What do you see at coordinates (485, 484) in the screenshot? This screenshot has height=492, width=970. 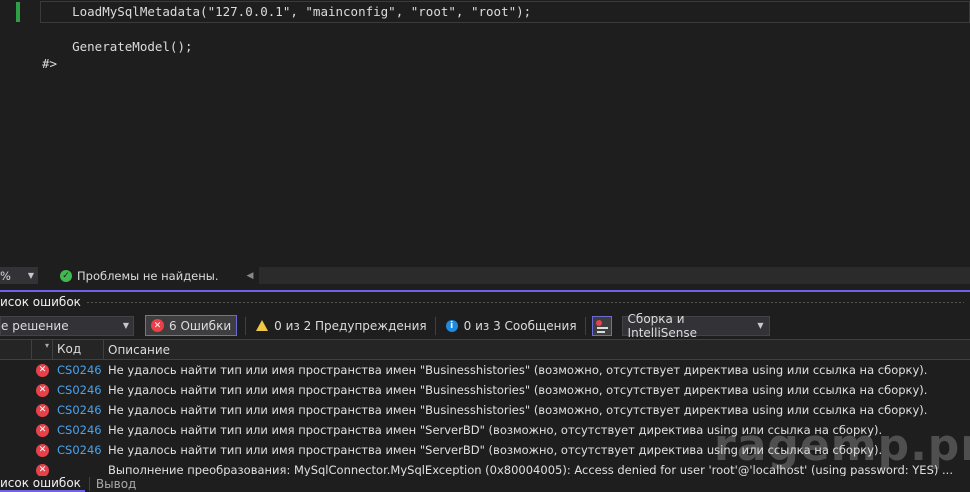 I see `bottom-tab-strip: исок ошибок Вывод` at bounding box center [485, 484].